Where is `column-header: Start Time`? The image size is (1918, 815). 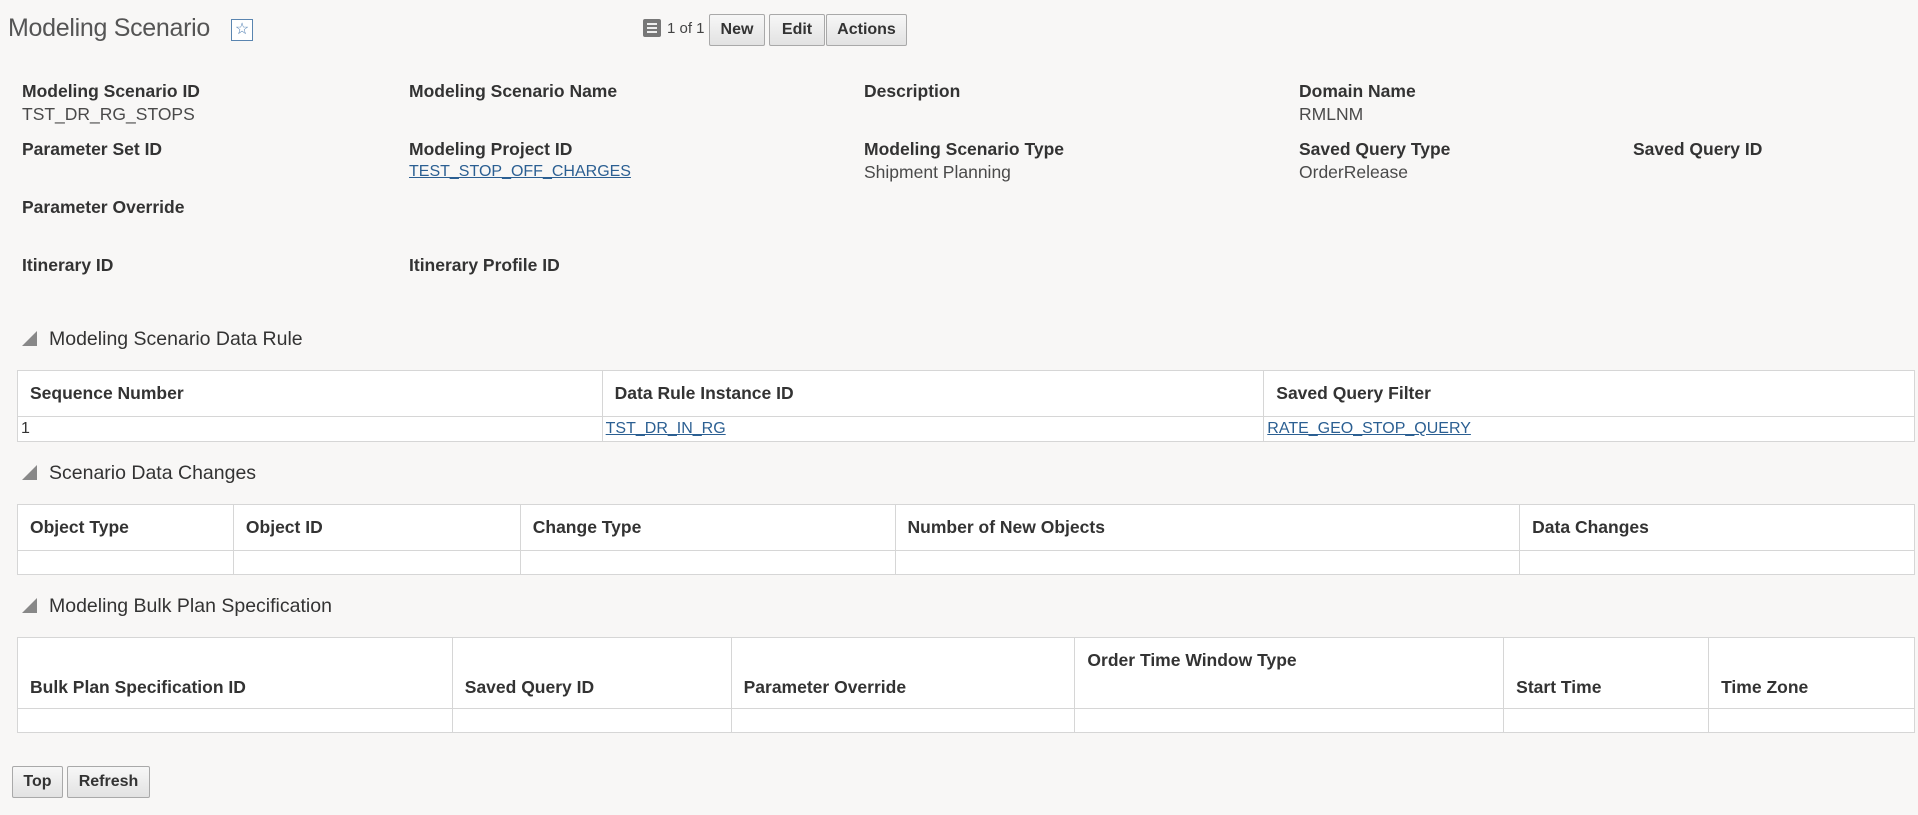 column-header: Start Time is located at coordinates (1606, 673).